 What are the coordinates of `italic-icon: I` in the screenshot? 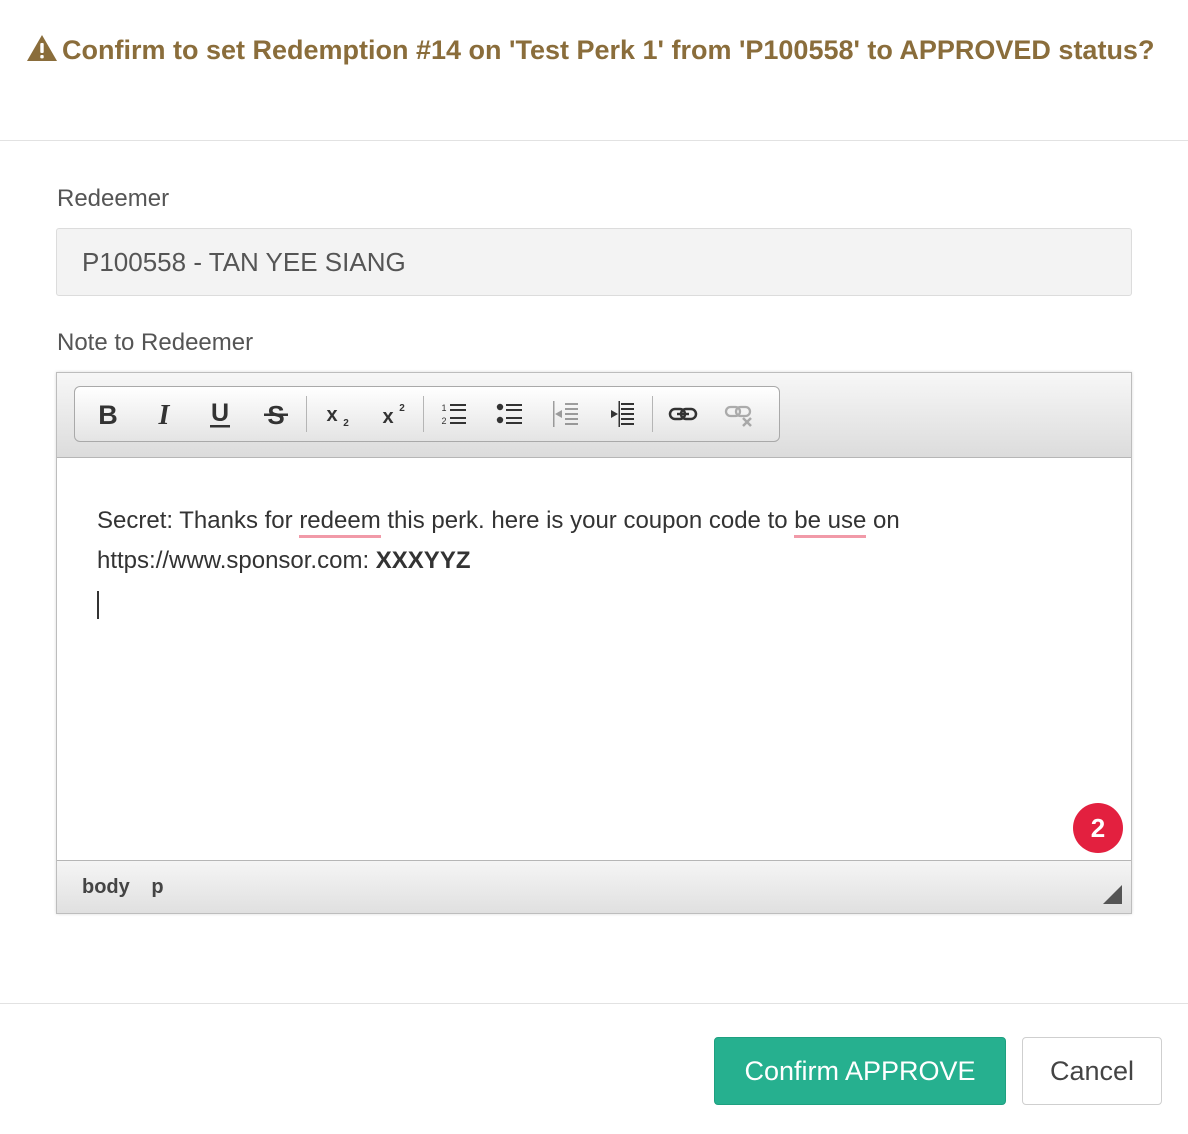 It's located at (164, 414).